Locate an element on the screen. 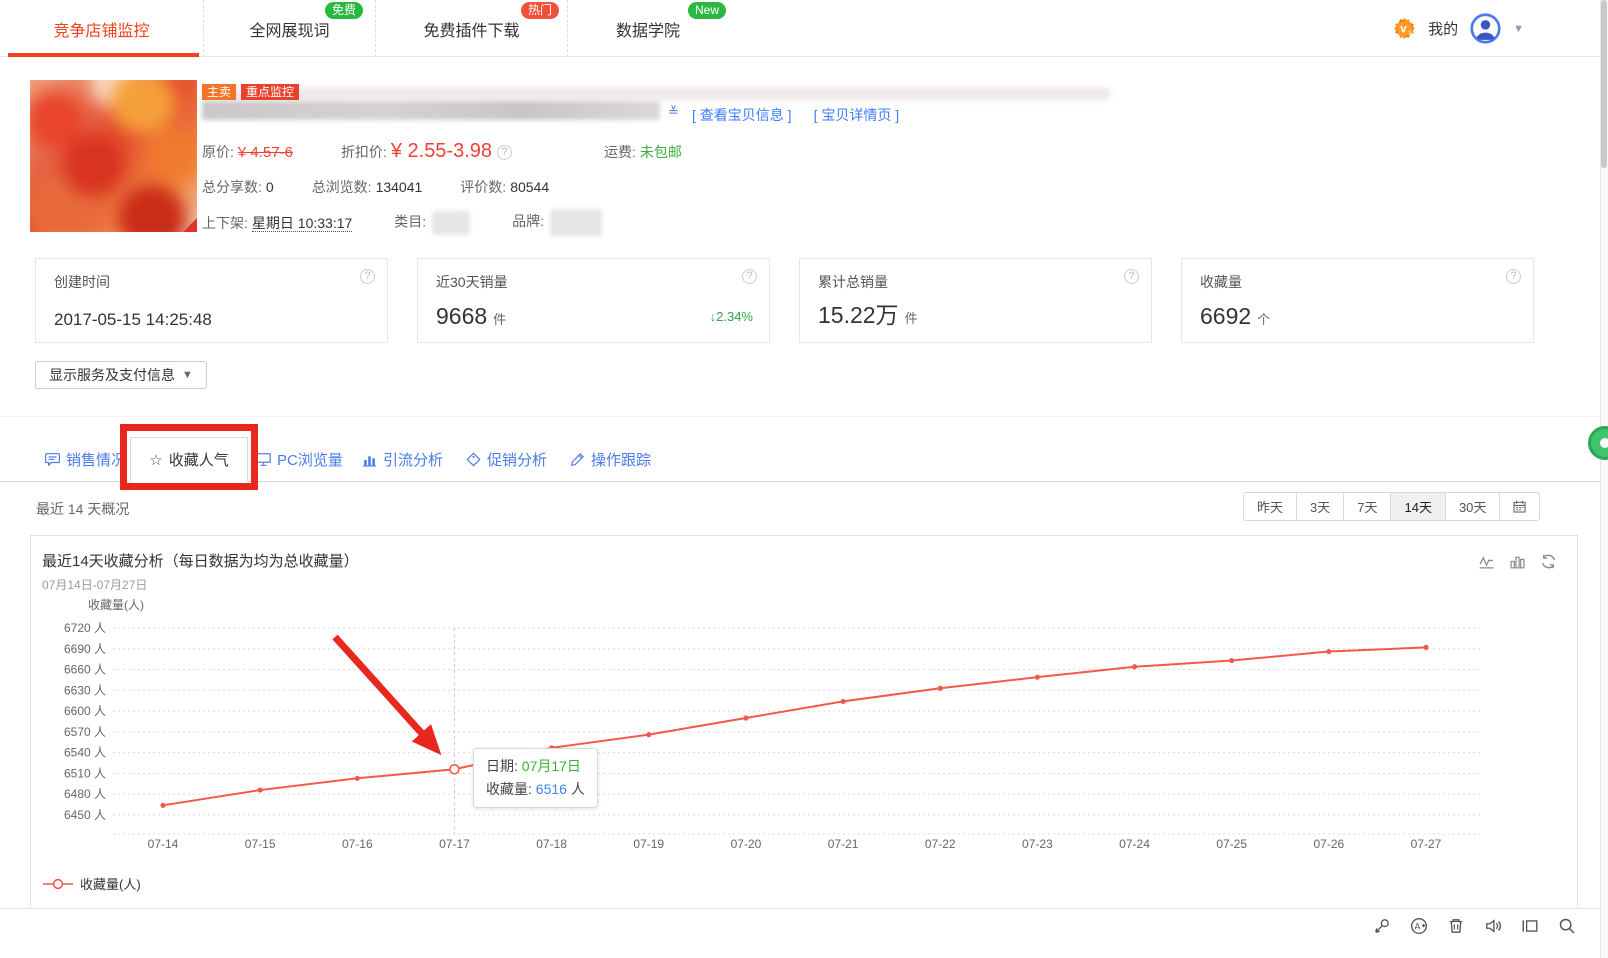  chart-toolbar is located at coordinates (1517, 561).